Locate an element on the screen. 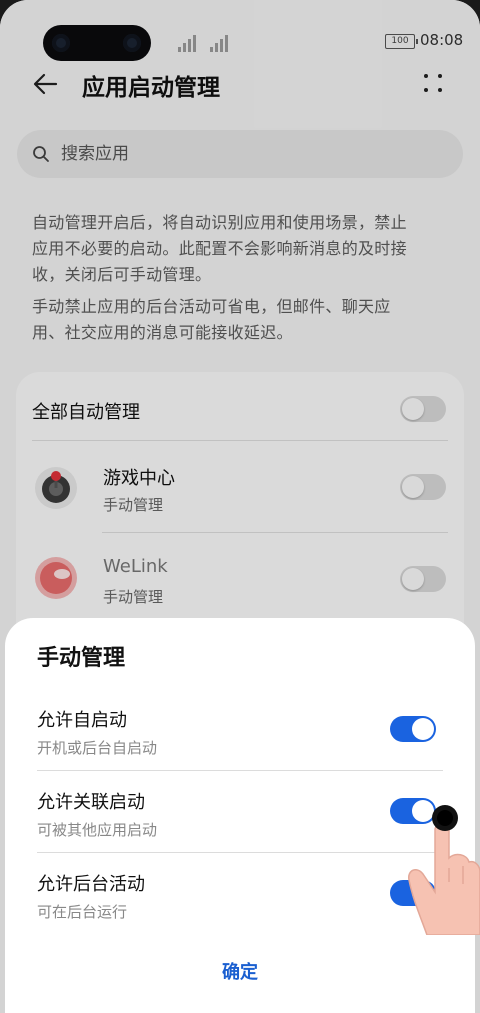 This screenshot has width=480, height=1013. option-subtitle: 开机或后台自启动 is located at coordinates (97, 748).